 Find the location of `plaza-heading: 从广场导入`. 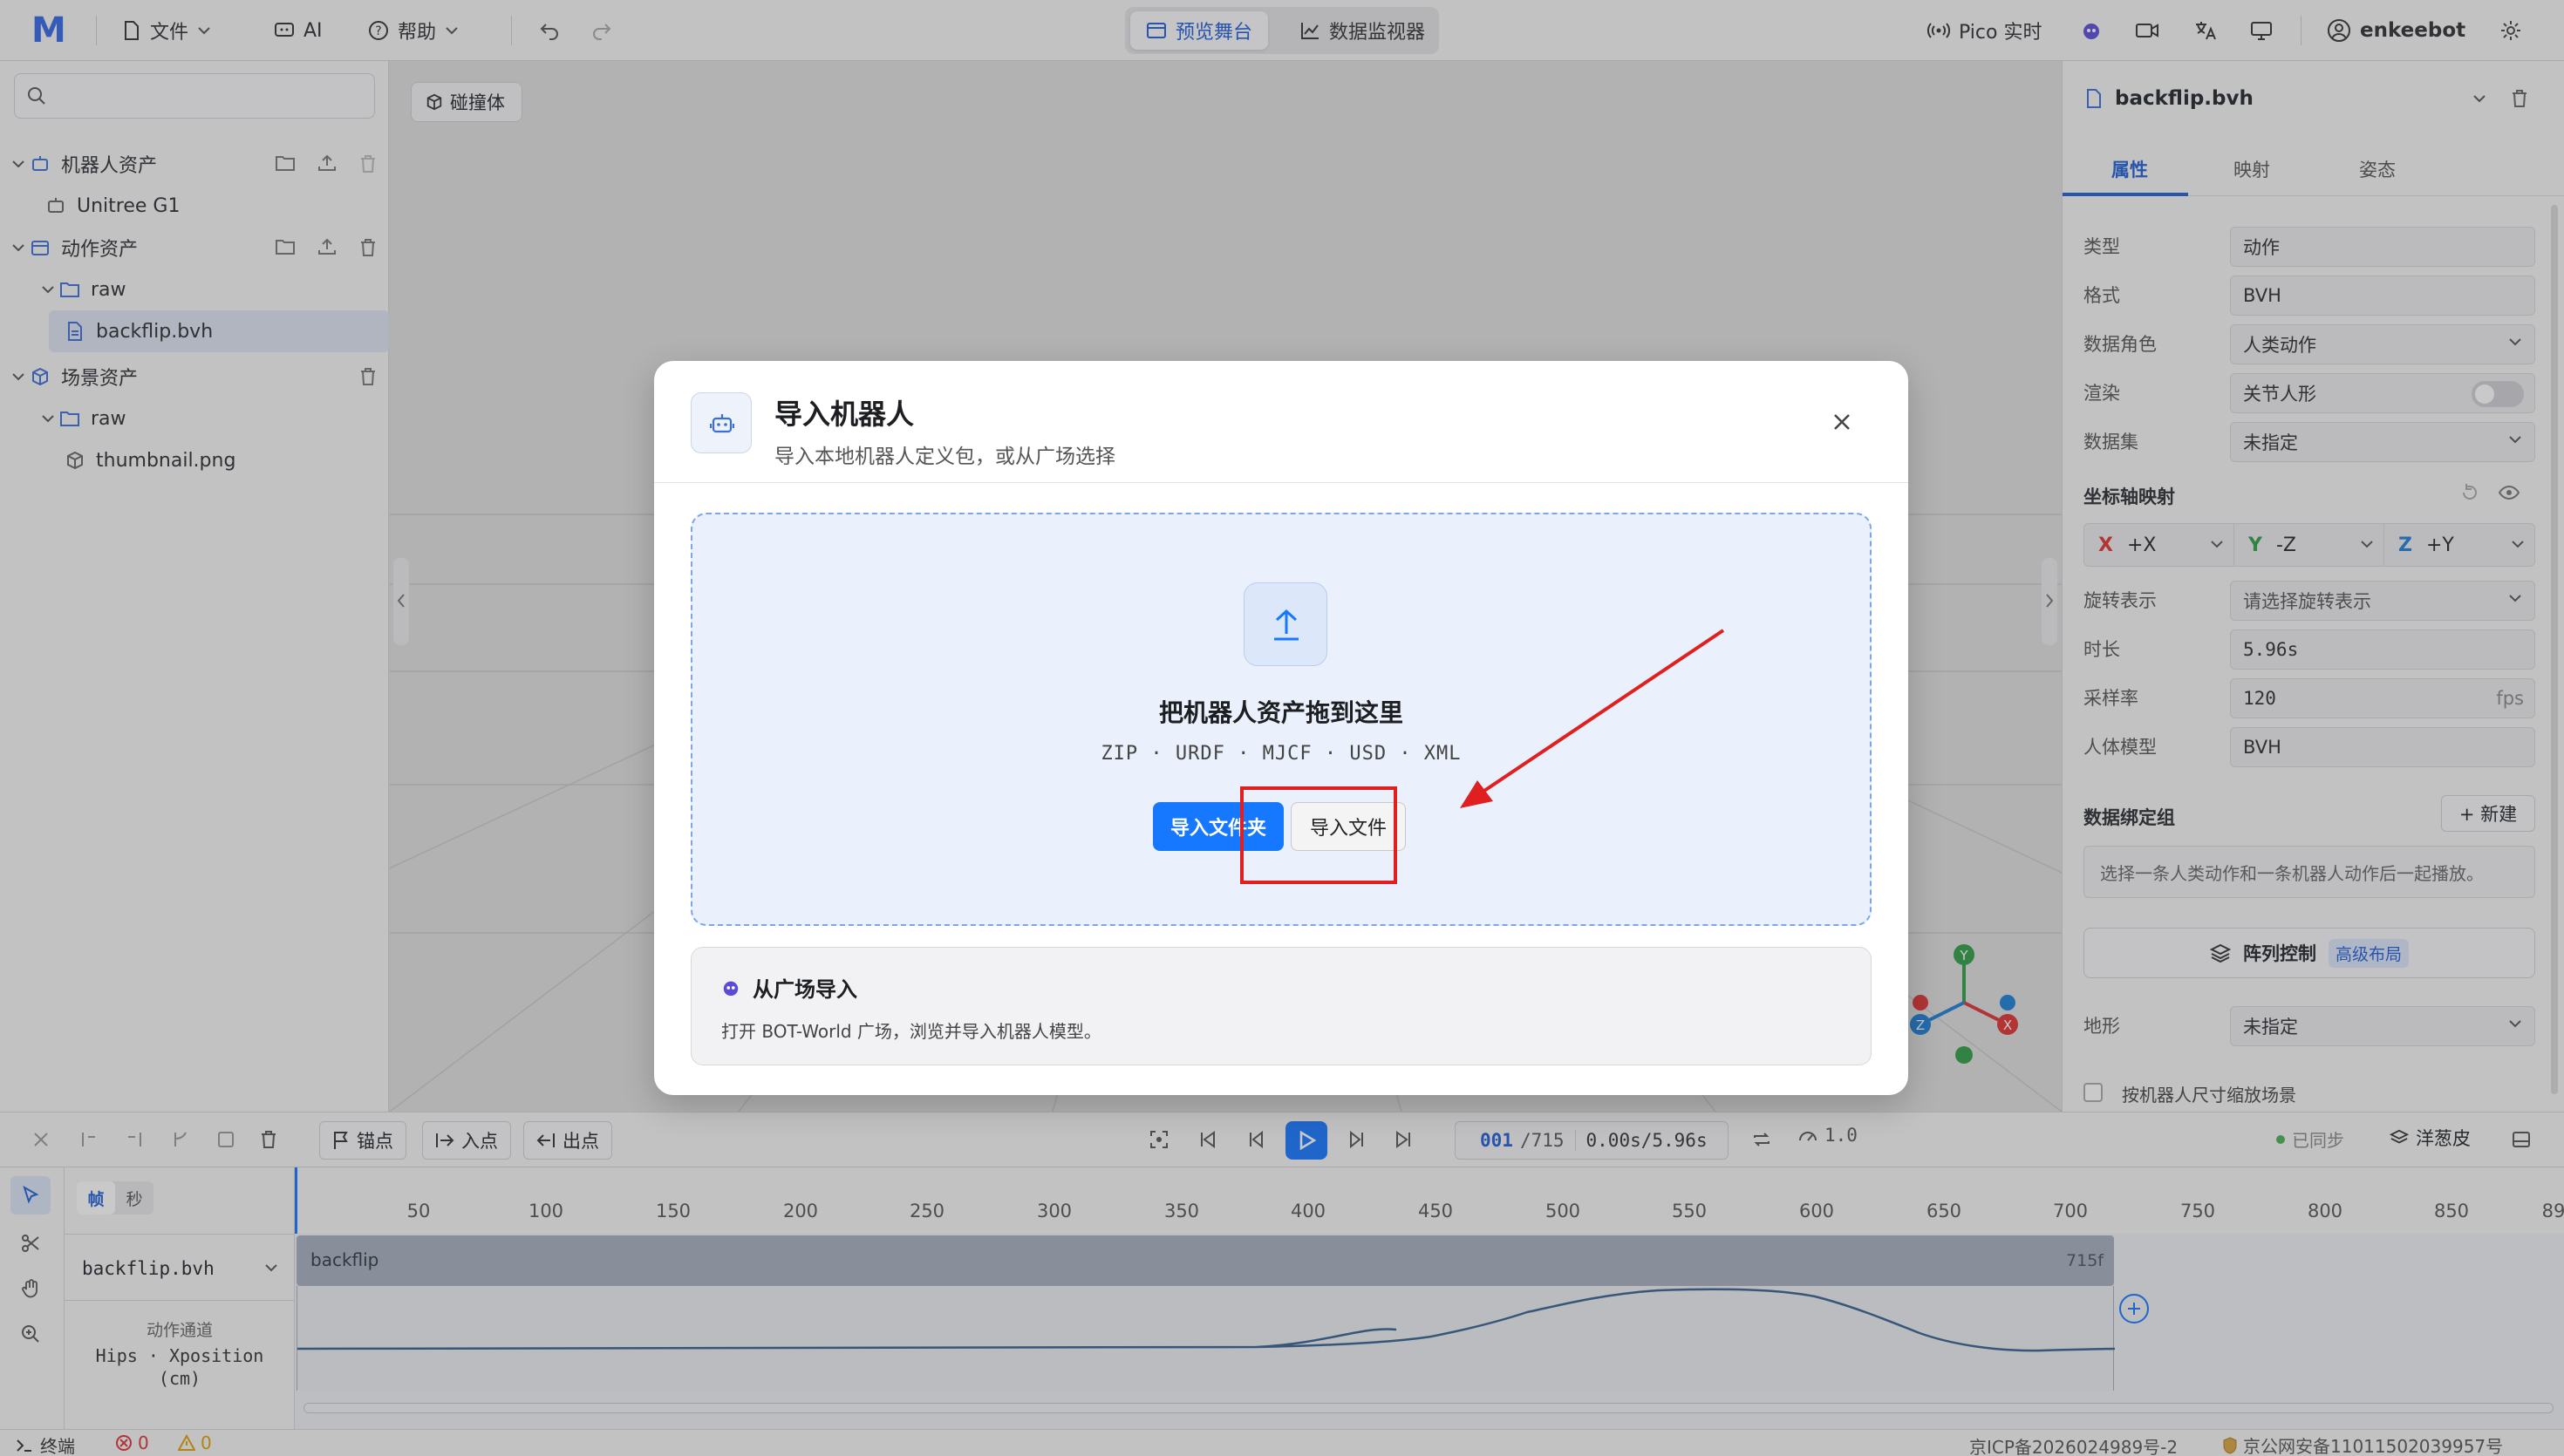

plaza-heading: 从广场导入 is located at coordinates (789, 987).